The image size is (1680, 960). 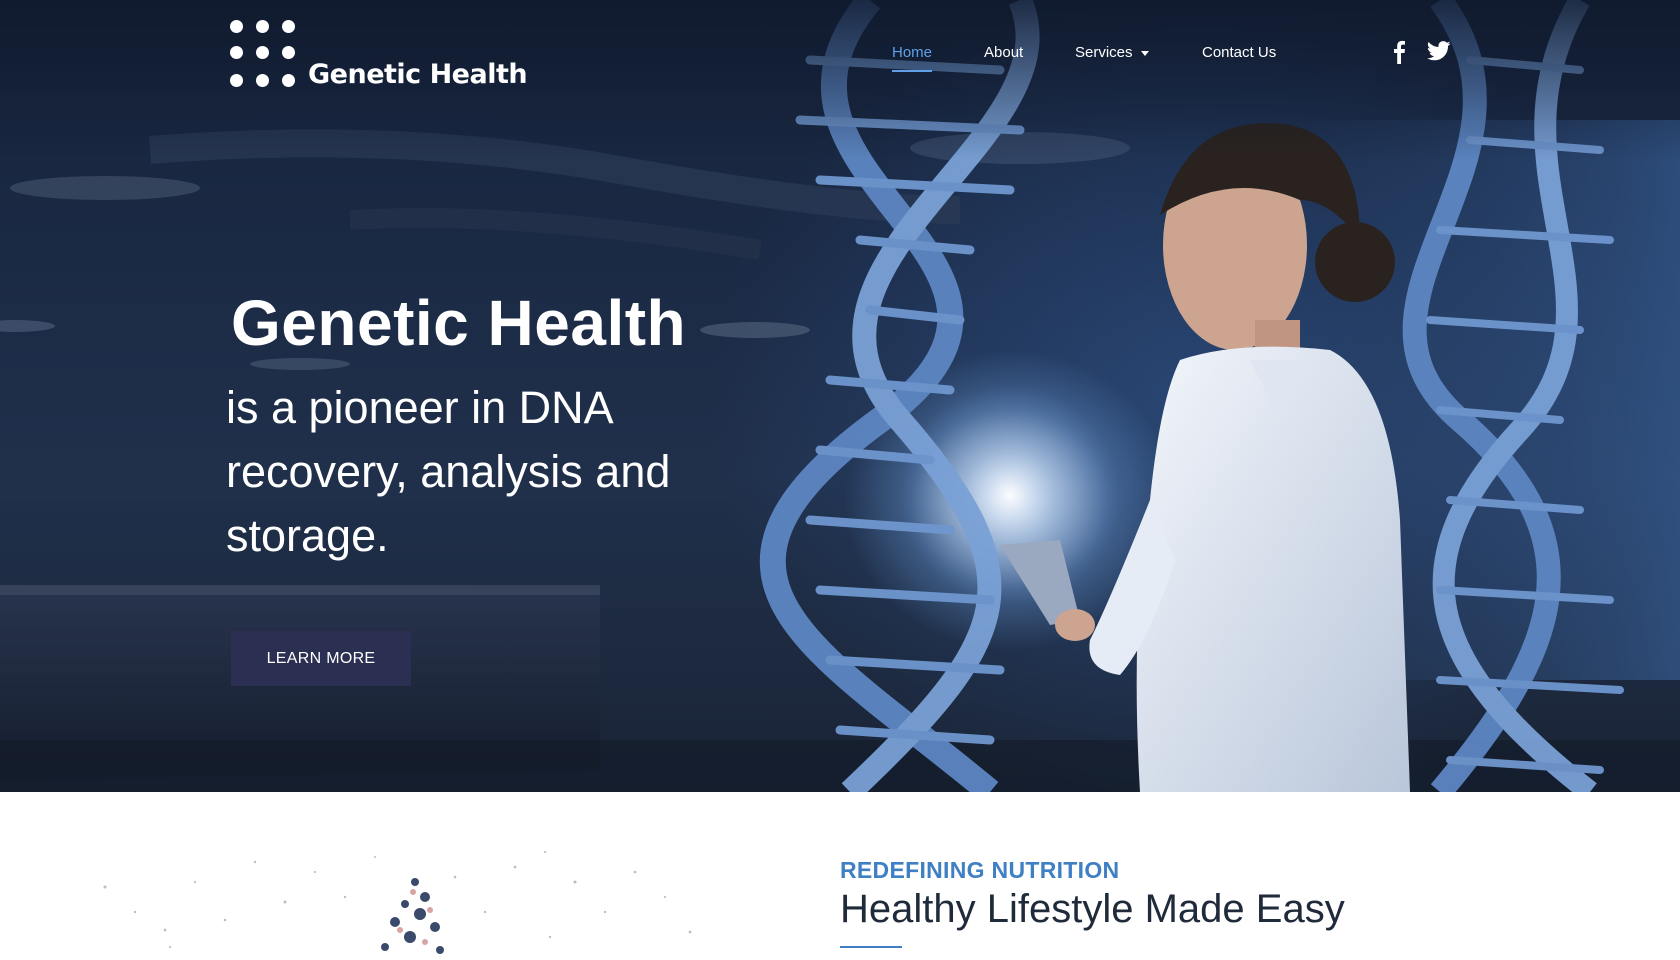 I want to click on chevron-down-icon, so click(x=1144, y=53).